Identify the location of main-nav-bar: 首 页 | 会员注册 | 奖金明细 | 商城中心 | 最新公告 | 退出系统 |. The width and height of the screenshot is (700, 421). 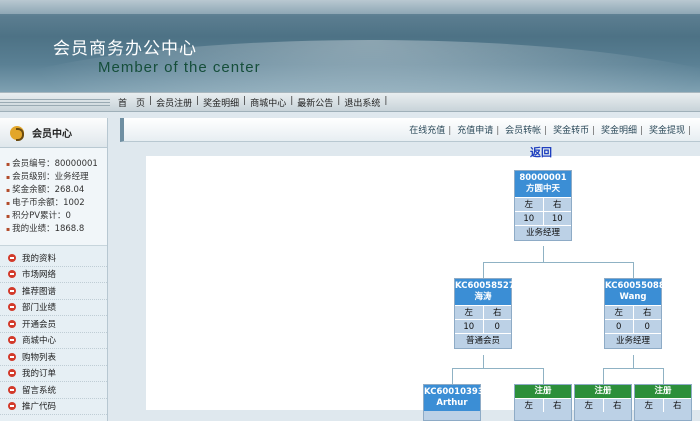
(350, 102).